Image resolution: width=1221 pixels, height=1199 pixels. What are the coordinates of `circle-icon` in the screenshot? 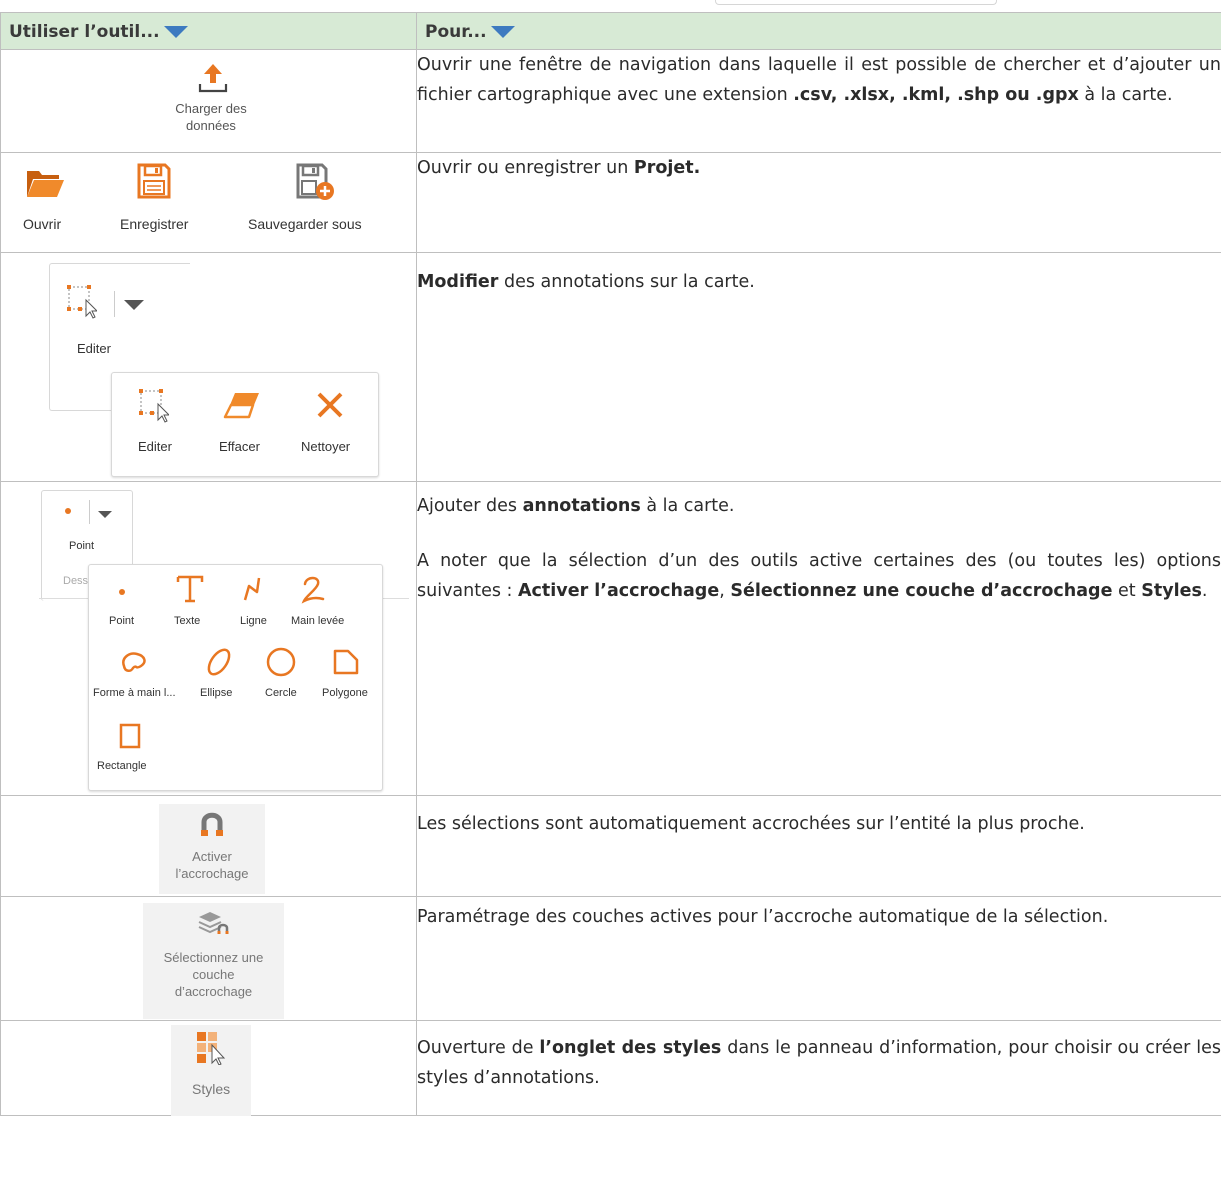 It's located at (281, 662).